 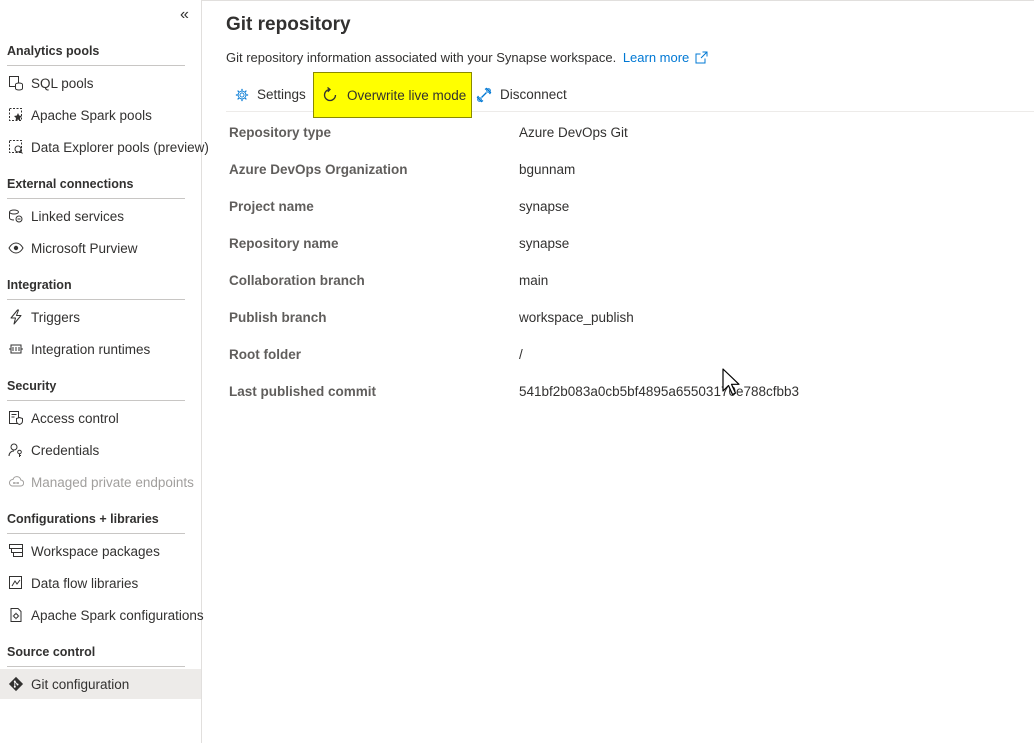 What do you see at coordinates (32, 386) in the screenshot?
I see `section-title-security: Security` at bounding box center [32, 386].